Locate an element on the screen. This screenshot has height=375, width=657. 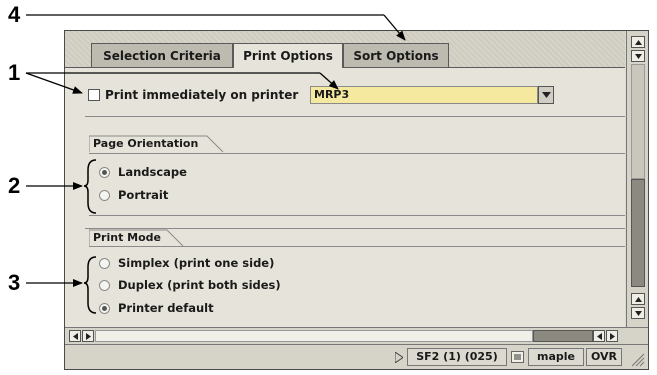
radio-simplex: Simplex (print one side) is located at coordinates (186, 263).